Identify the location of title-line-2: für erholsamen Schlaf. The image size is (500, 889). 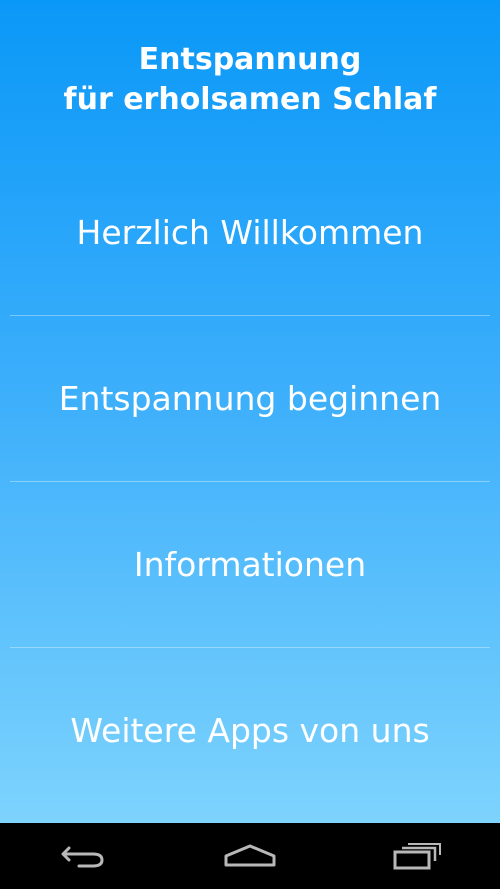
(250, 99).